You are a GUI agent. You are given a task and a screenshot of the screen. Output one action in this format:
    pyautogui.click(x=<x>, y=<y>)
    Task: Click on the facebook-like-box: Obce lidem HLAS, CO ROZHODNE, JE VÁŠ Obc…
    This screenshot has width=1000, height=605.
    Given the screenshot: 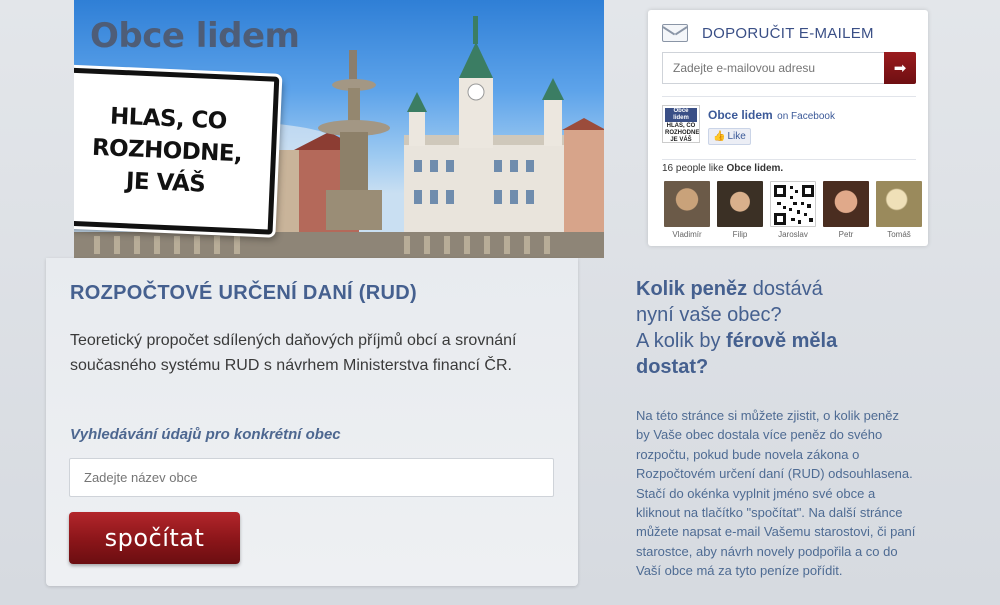 What is the action you would take?
    pyautogui.click(x=792, y=169)
    